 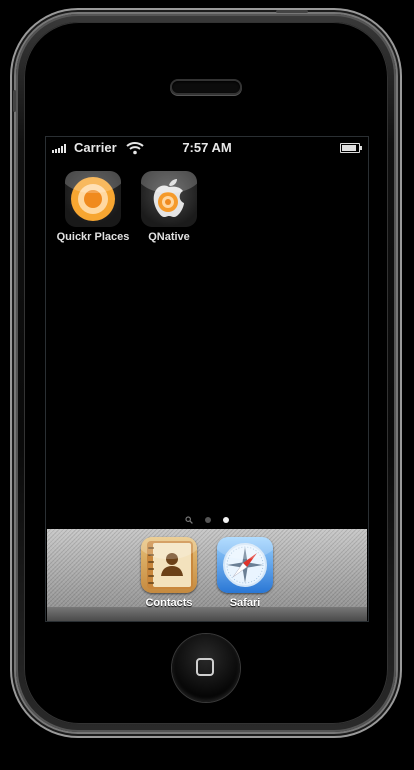 I want to click on app-label: Contacts, so click(x=169, y=603).